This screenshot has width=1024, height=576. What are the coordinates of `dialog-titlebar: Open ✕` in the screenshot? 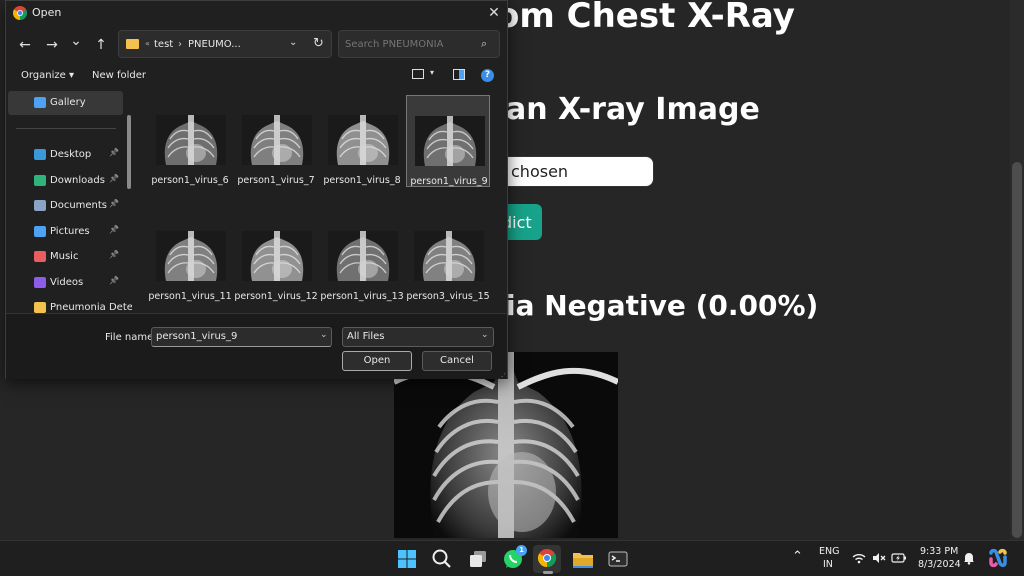 It's located at (256, 13).